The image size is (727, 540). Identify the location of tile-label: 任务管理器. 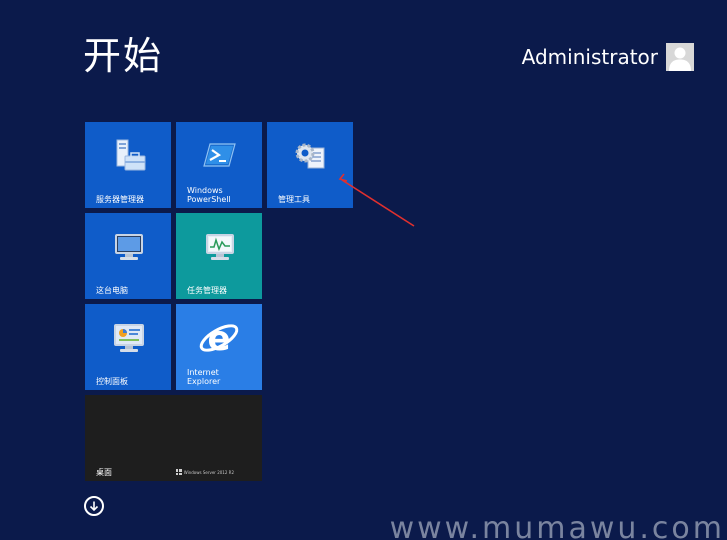
(207, 290).